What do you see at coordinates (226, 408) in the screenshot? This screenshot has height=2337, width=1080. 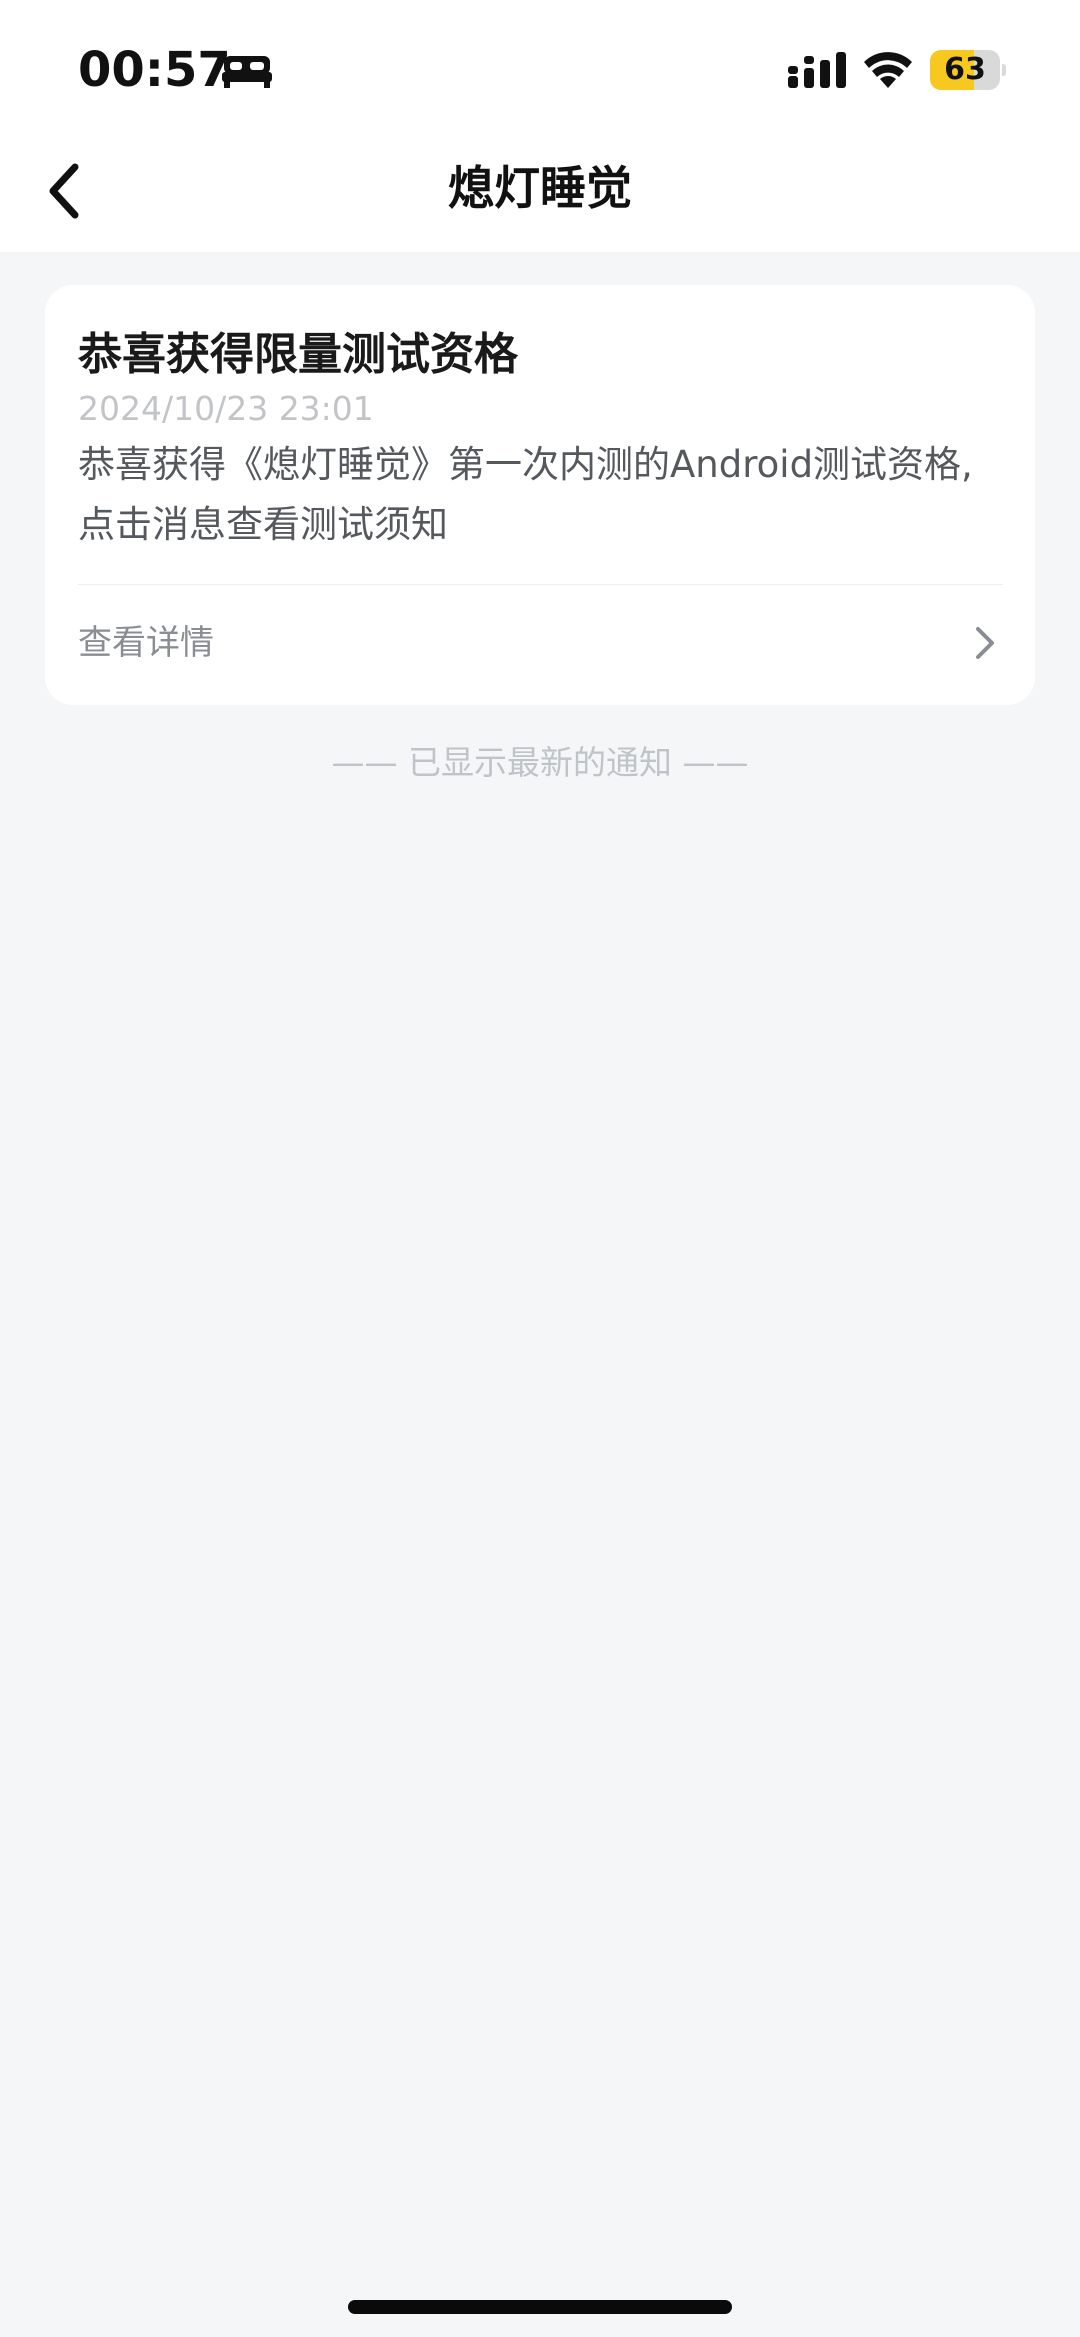 I see `notification-timestamp: 2024/10/23 23:01` at bounding box center [226, 408].